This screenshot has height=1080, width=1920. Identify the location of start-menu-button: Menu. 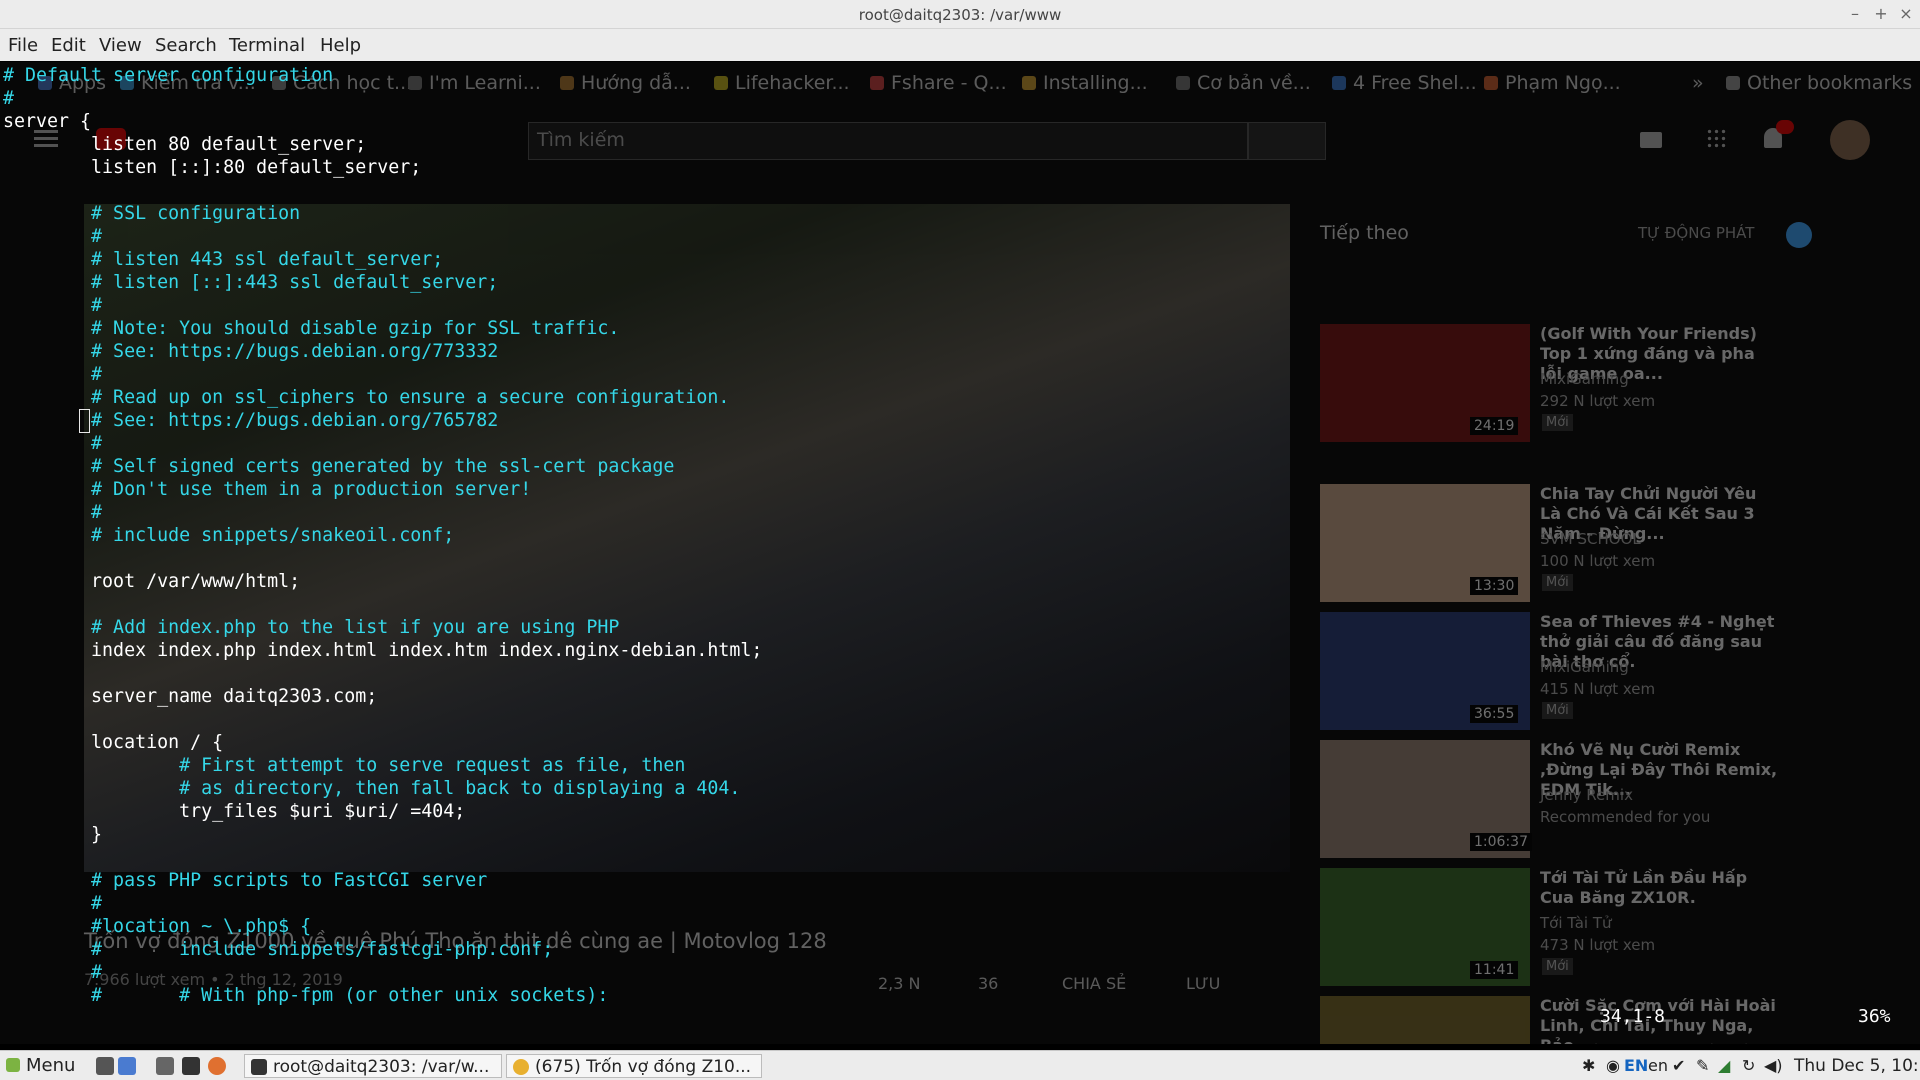
(40, 1065).